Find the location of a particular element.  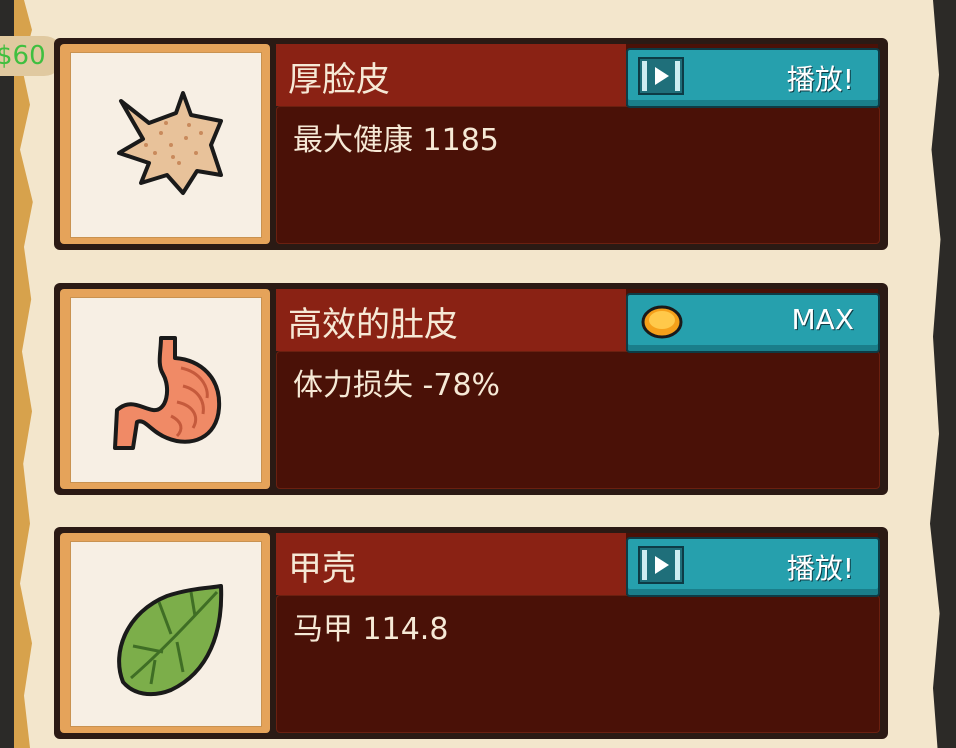

skin-icon is located at coordinates (166, 145).